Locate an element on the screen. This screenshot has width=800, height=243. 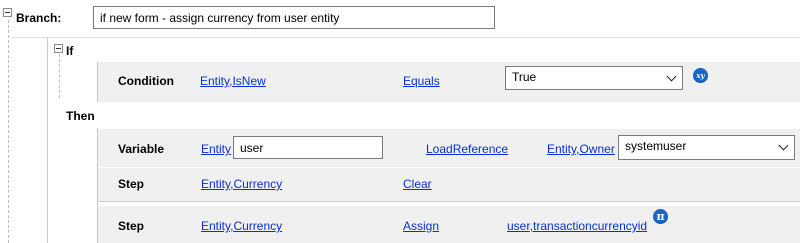
if-collapse-toggle is located at coordinates (58, 48).